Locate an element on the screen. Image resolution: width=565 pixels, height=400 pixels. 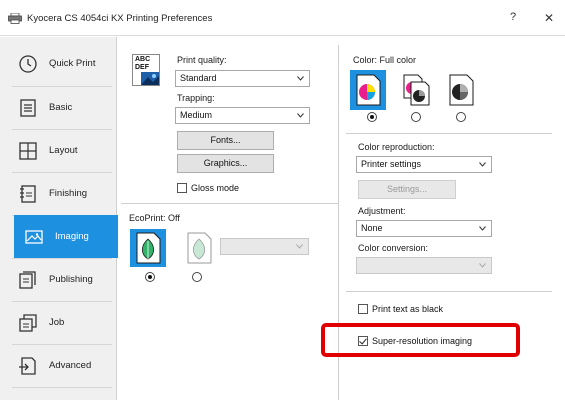
ecoprint-off-radio is located at coordinates (150, 277).